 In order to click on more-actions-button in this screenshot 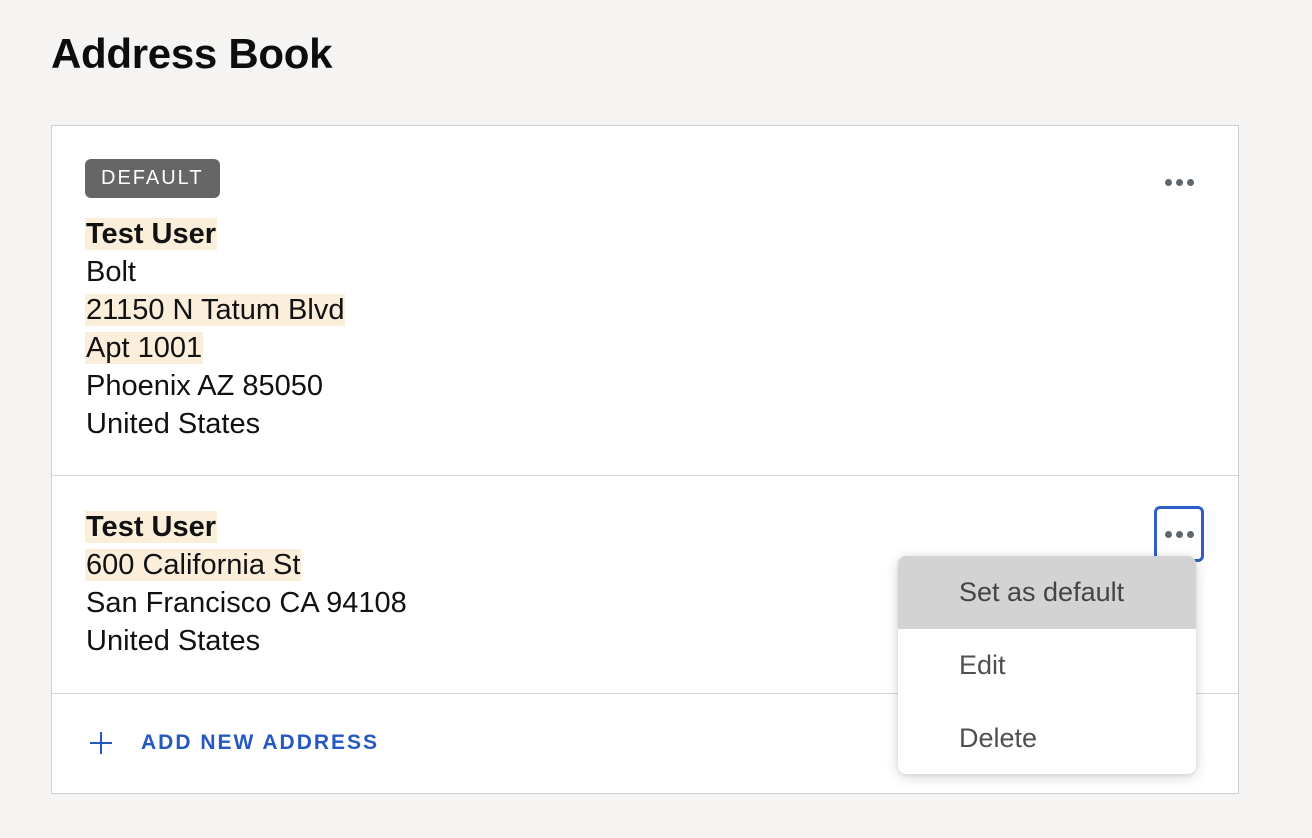, I will do `click(1179, 182)`.